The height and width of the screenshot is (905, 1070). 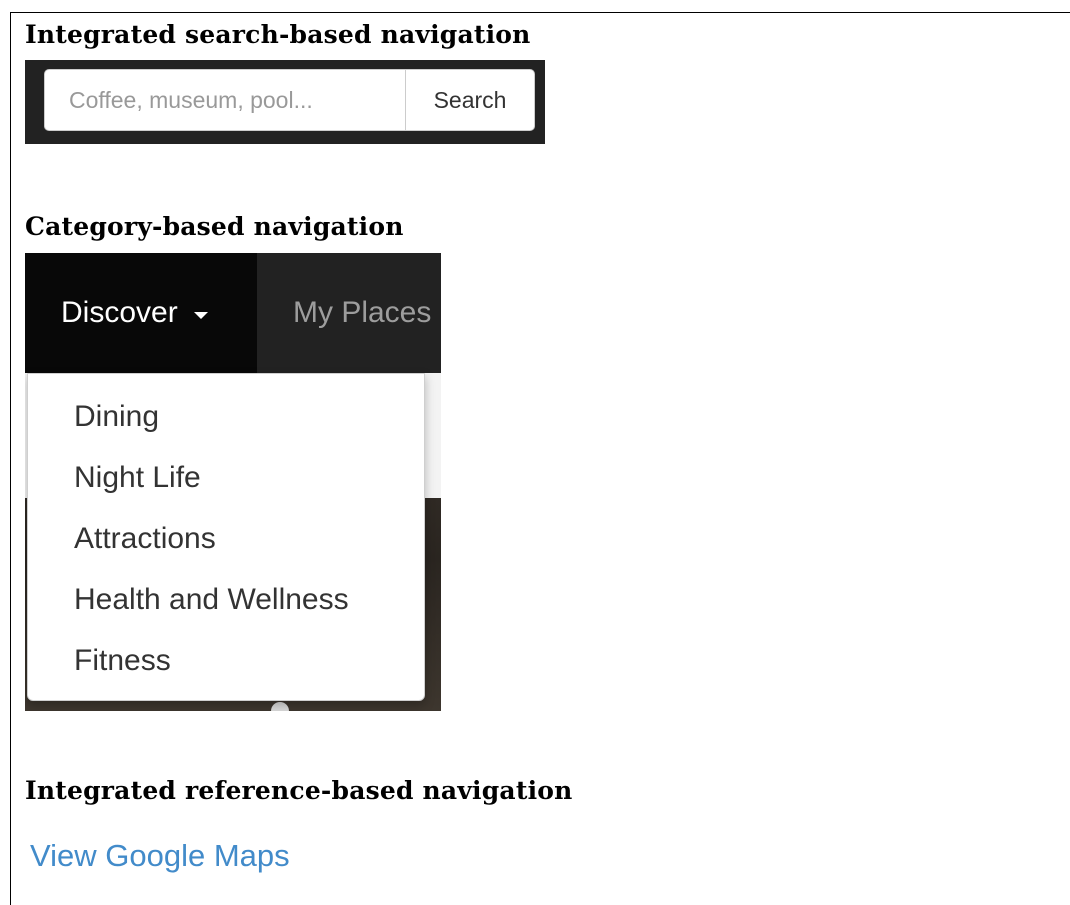 I want to click on view-google-maps-link: View Google Maps, so click(x=160, y=856).